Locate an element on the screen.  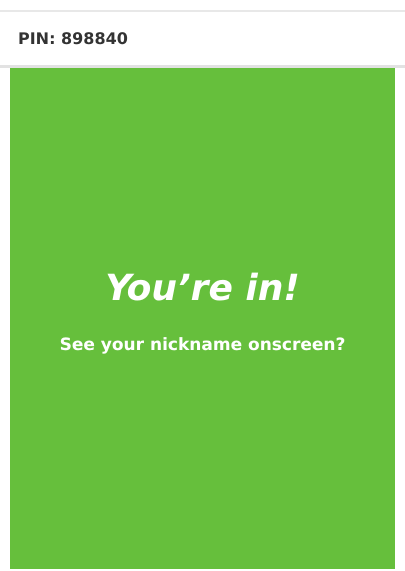
pin-label: PIN: 898840 is located at coordinates (73, 38).